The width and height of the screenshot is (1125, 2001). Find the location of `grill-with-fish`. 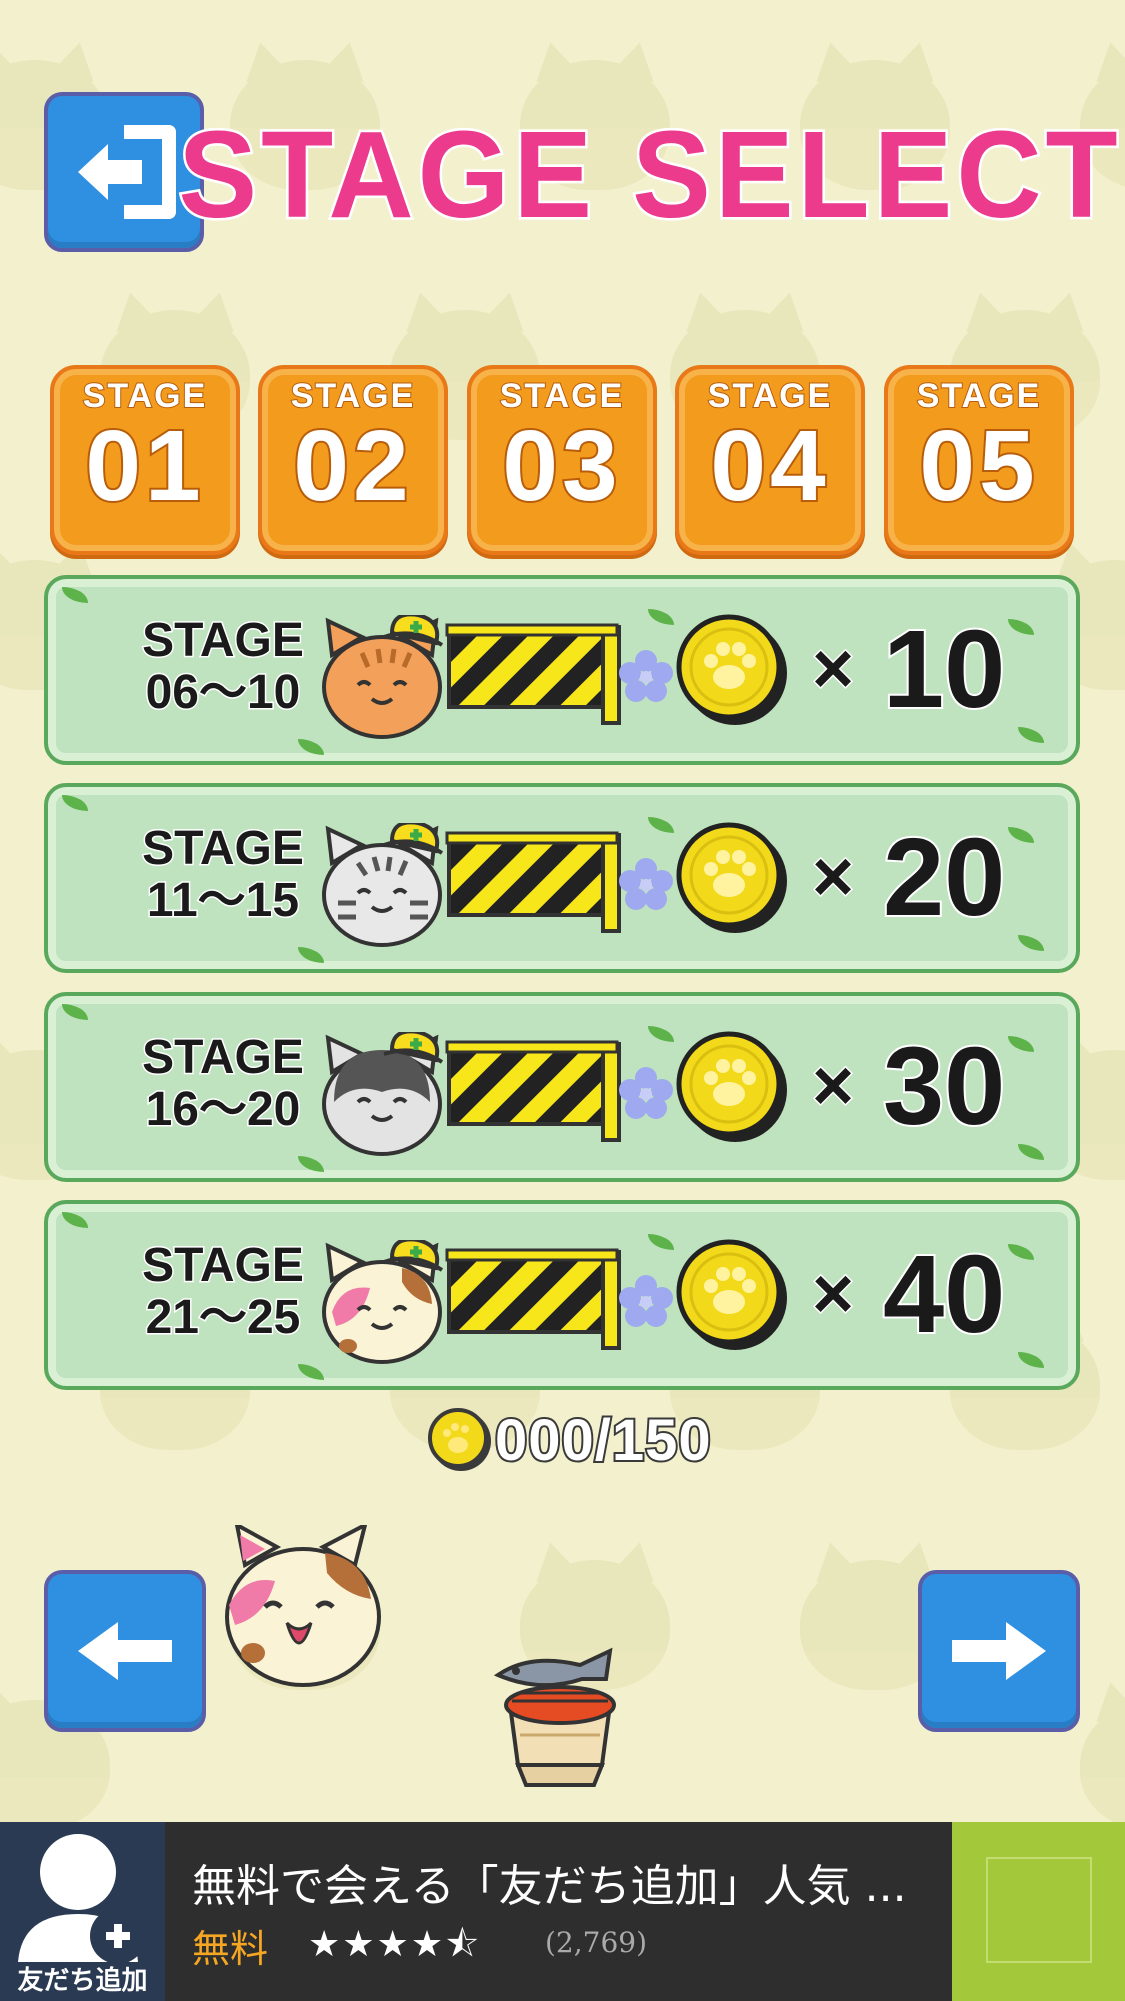

grill-with-fish is located at coordinates (560, 1715).